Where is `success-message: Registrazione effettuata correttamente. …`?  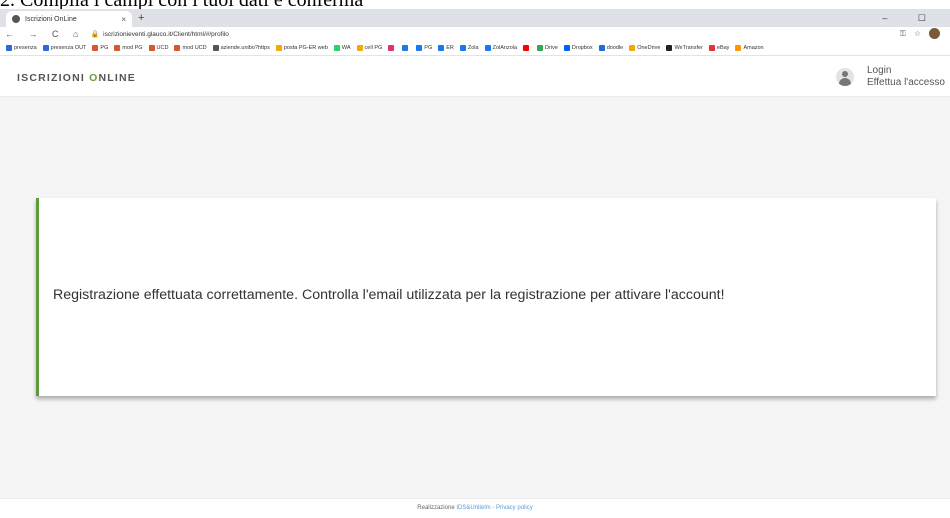 success-message: Registrazione effettuata correttamente. … is located at coordinates (389, 295).